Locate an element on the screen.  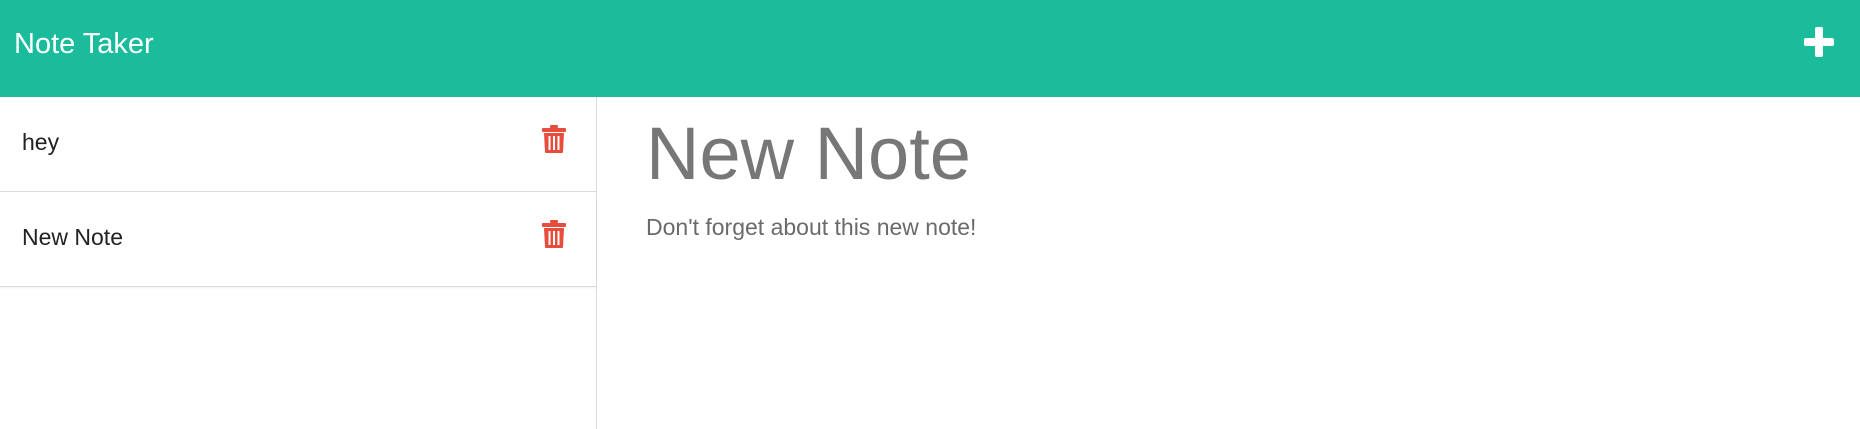
note-list-item: New Note is located at coordinates (298, 239).